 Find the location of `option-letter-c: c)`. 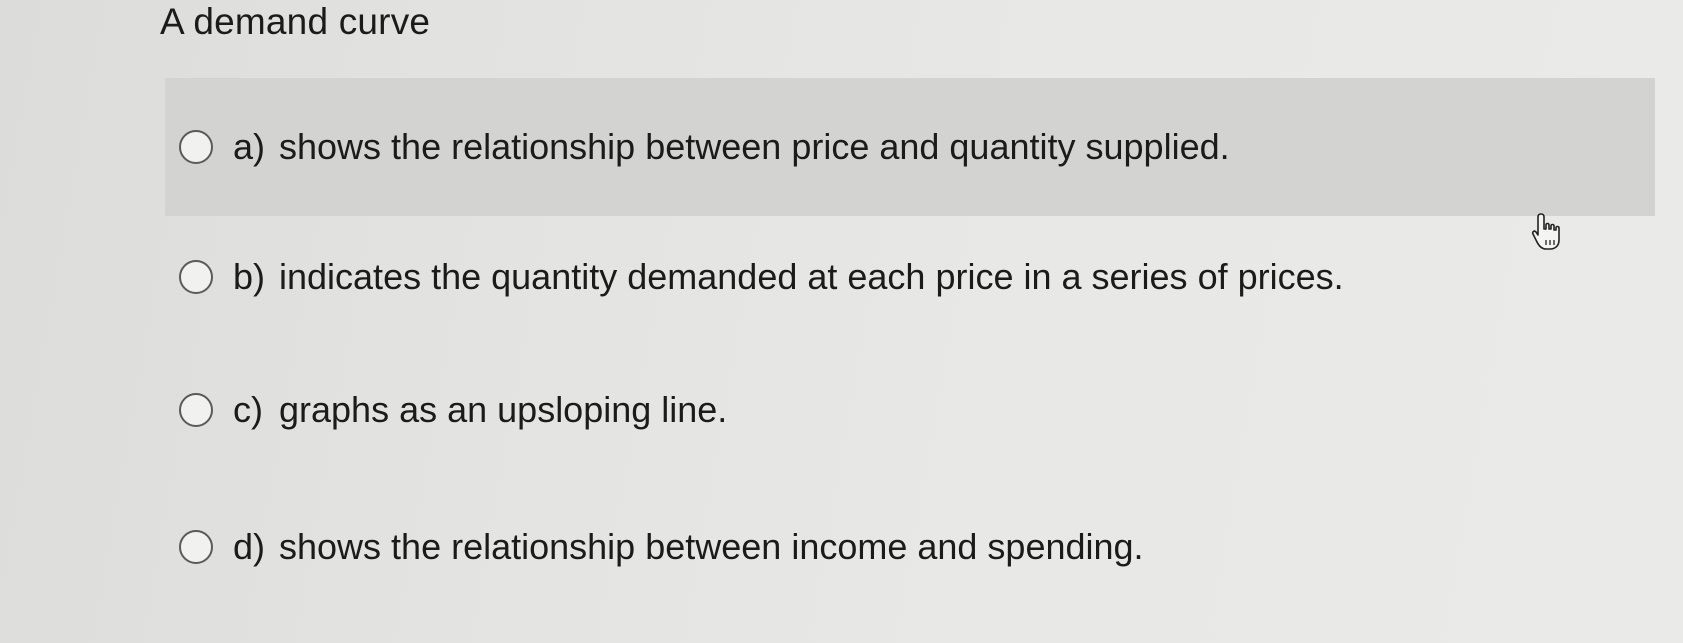

option-letter-c: c) is located at coordinates (248, 409).